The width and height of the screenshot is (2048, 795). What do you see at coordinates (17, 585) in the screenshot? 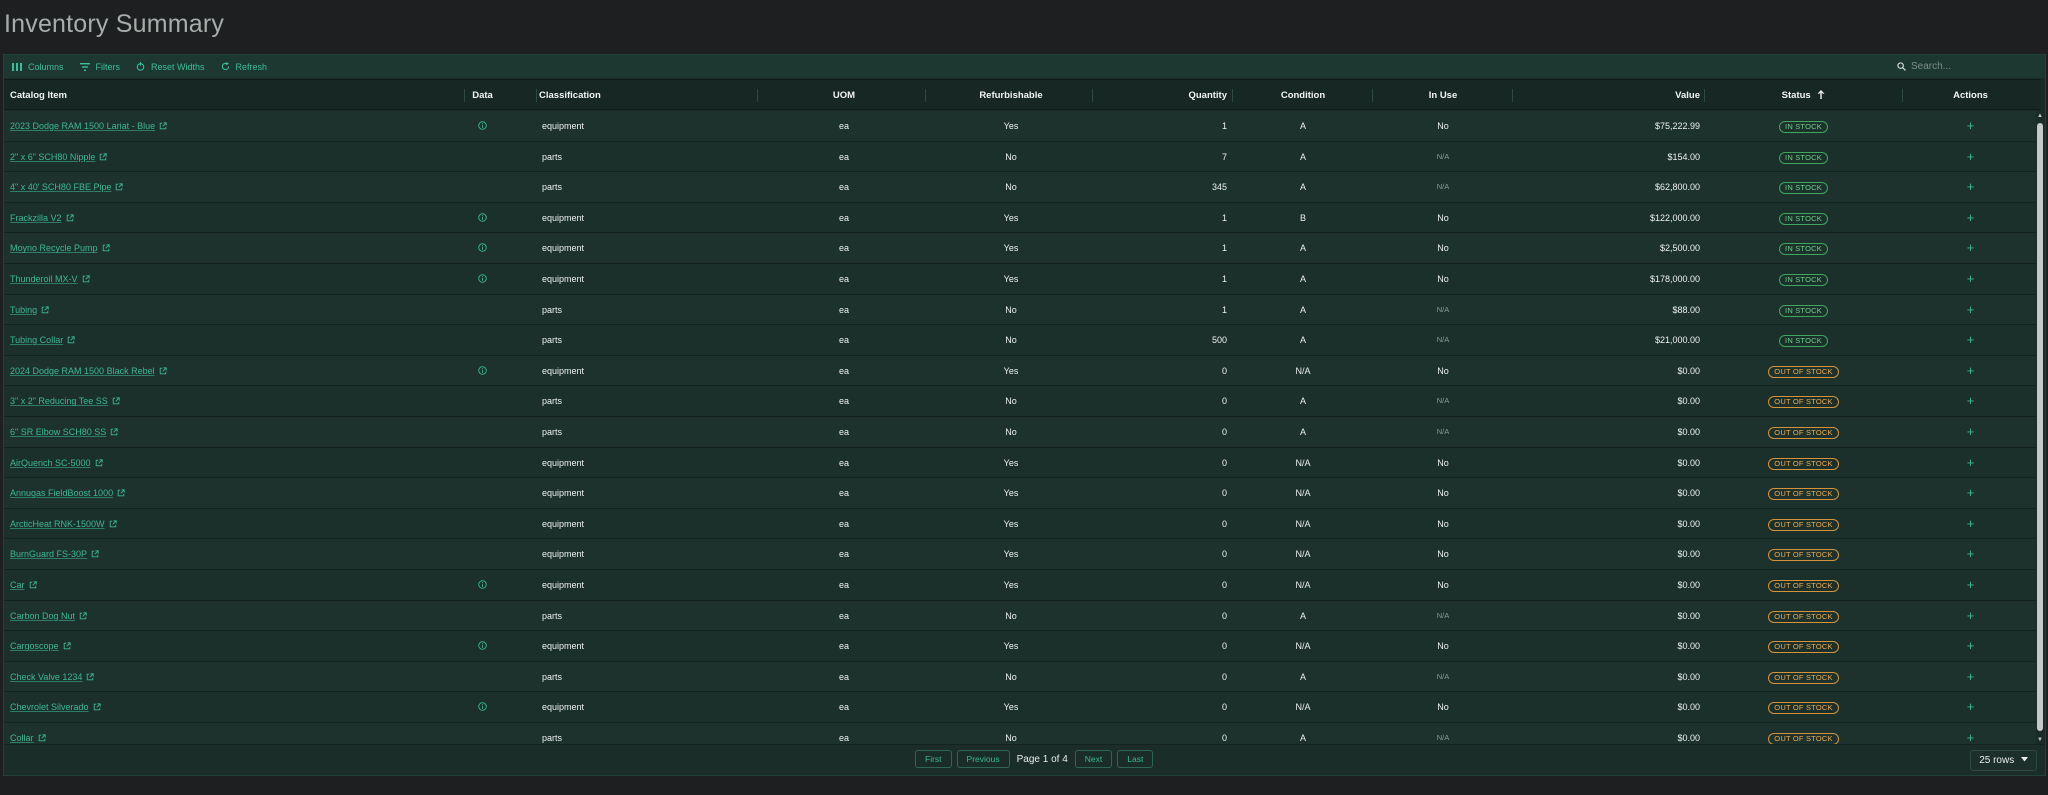
I see `catalog-item-link: Car` at bounding box center [17, 585].